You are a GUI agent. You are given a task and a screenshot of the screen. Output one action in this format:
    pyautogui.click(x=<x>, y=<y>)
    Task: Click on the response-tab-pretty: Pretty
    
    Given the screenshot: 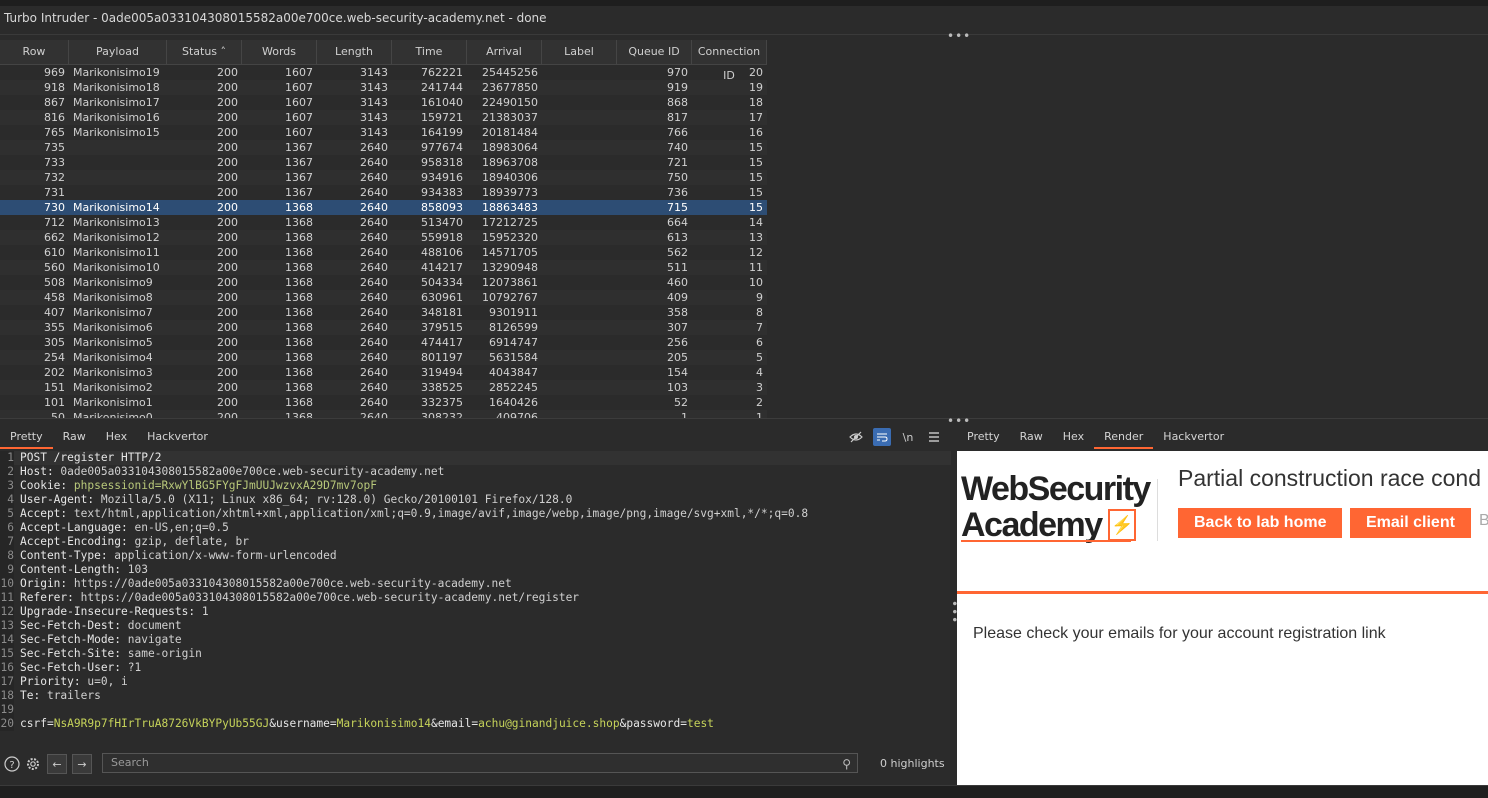 What is the action you would take?
    pyautogui.click(x=983, y=437)
    